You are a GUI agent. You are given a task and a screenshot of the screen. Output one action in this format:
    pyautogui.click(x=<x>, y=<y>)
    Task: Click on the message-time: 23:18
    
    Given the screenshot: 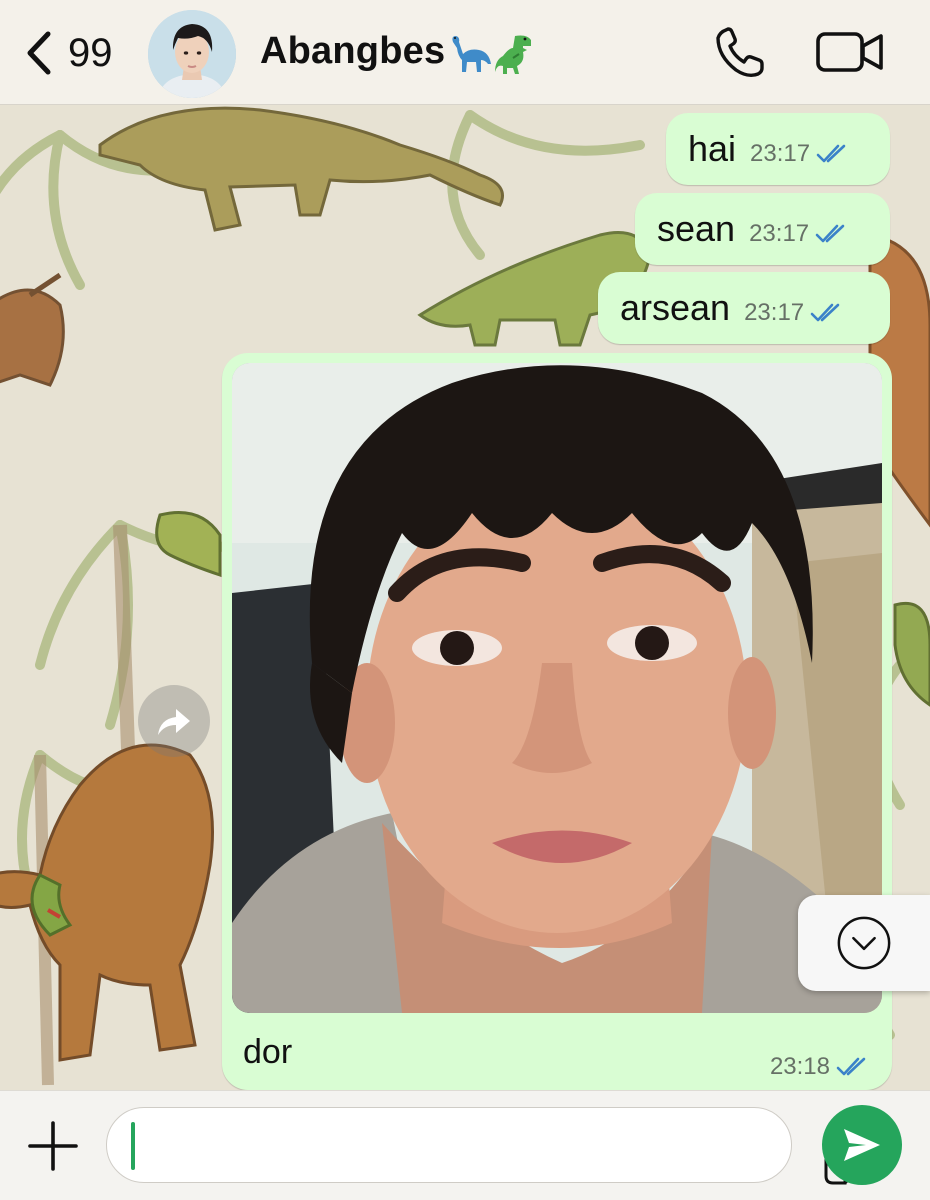 What is the action you would take?
    pyautogui.click(x=799, y=1066)
    